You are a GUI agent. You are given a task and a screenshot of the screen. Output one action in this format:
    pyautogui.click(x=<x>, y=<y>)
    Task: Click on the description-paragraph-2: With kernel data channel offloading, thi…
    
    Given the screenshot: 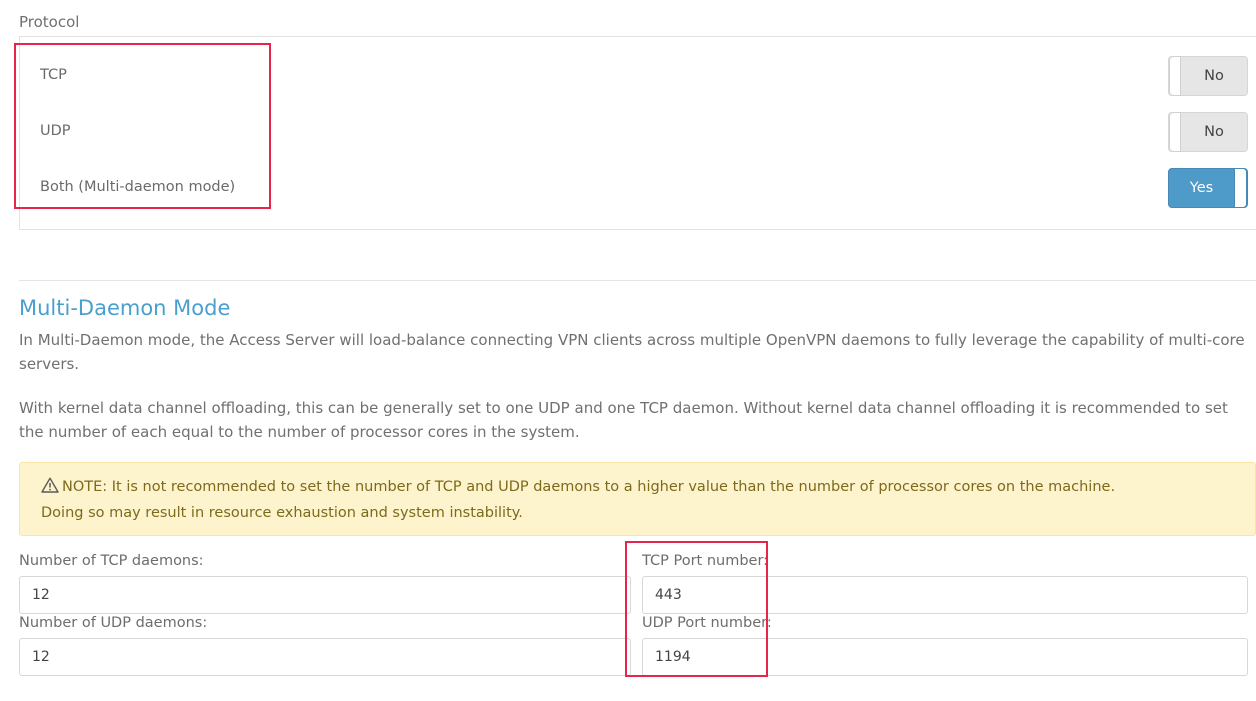 What is the action you would take?
    pyautogui.click(x=623, y=420)
    